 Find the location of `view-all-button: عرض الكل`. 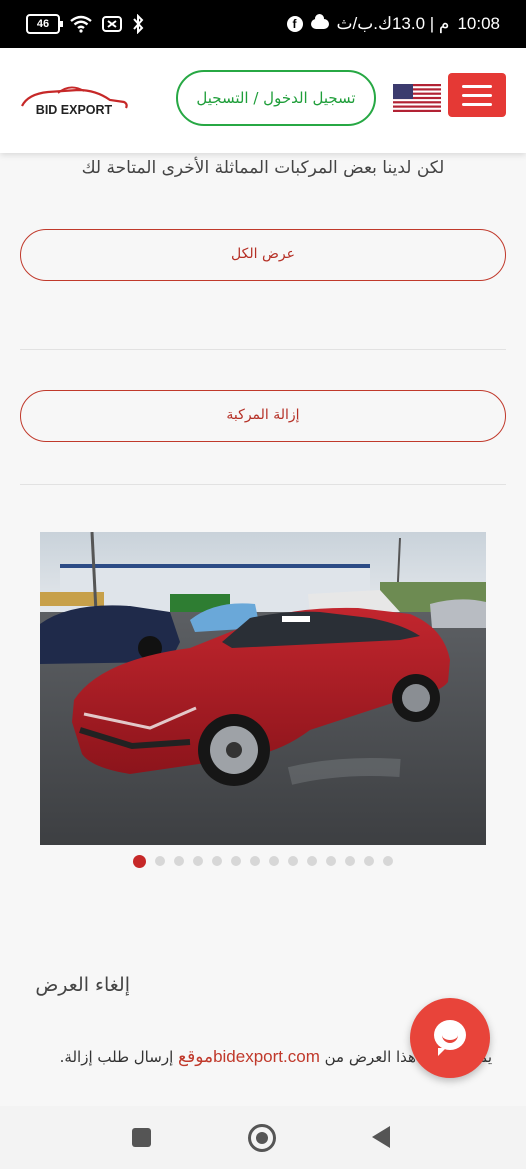

view-all-button: عرض الكل is located at coordinates (263, 255).